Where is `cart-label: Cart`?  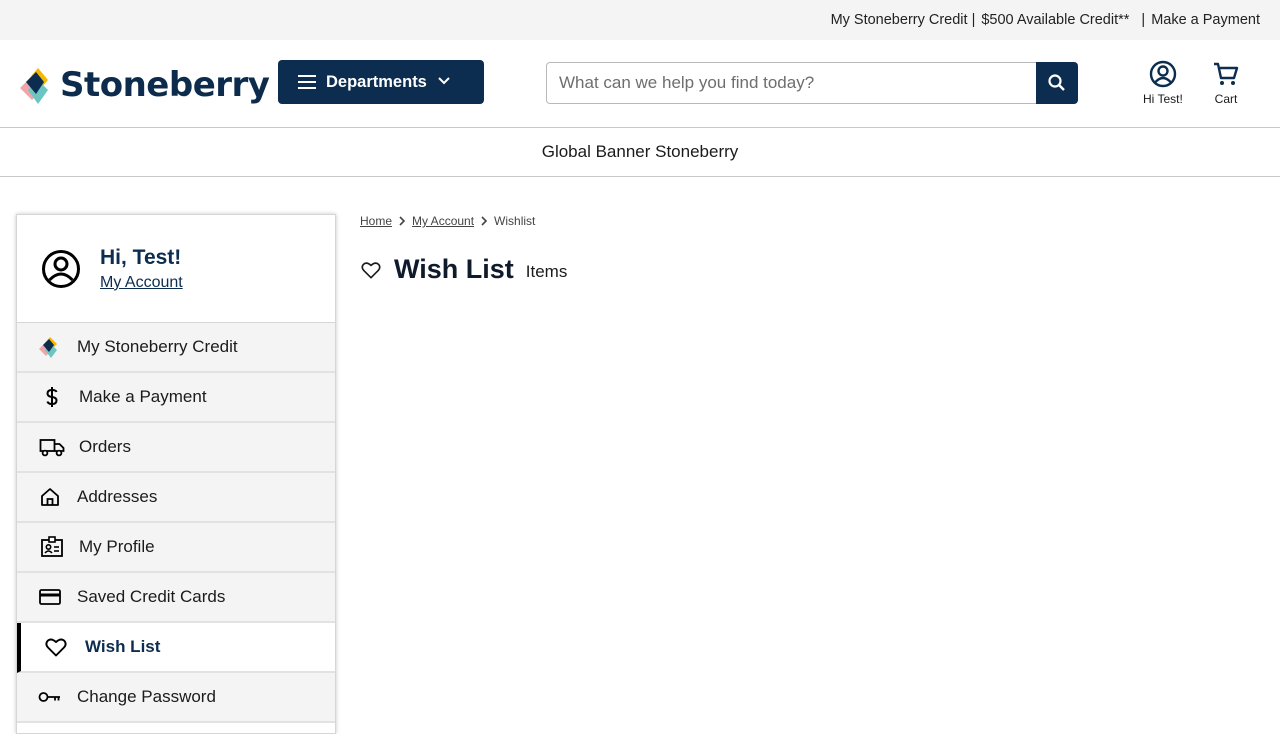 cart-label: Cart is located at coordinates (1226, 99).